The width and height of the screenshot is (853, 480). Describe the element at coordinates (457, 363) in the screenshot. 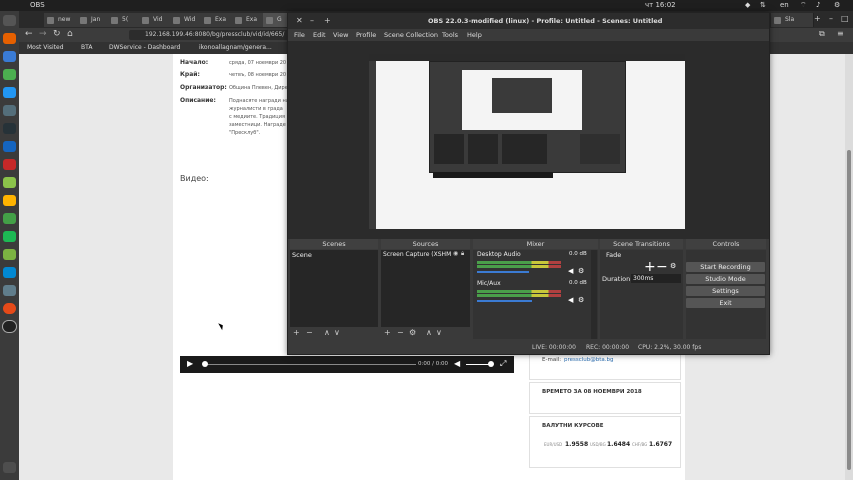

I see `volume-icon: ◀` at that location.